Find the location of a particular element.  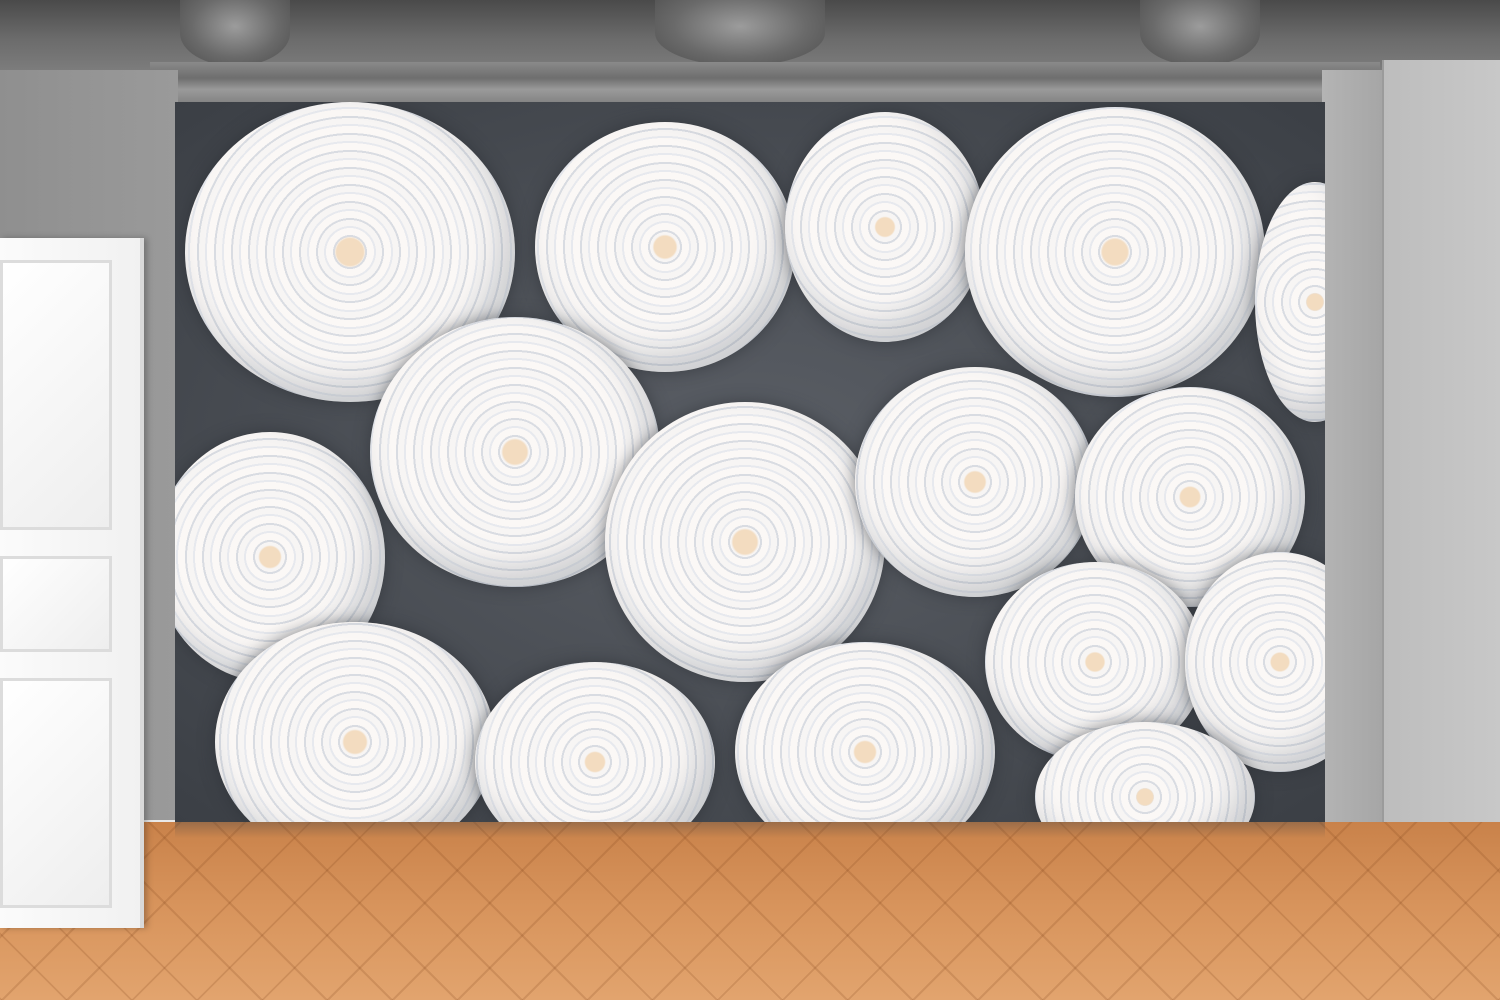

open-white-door is located at coordinates (72, 583).